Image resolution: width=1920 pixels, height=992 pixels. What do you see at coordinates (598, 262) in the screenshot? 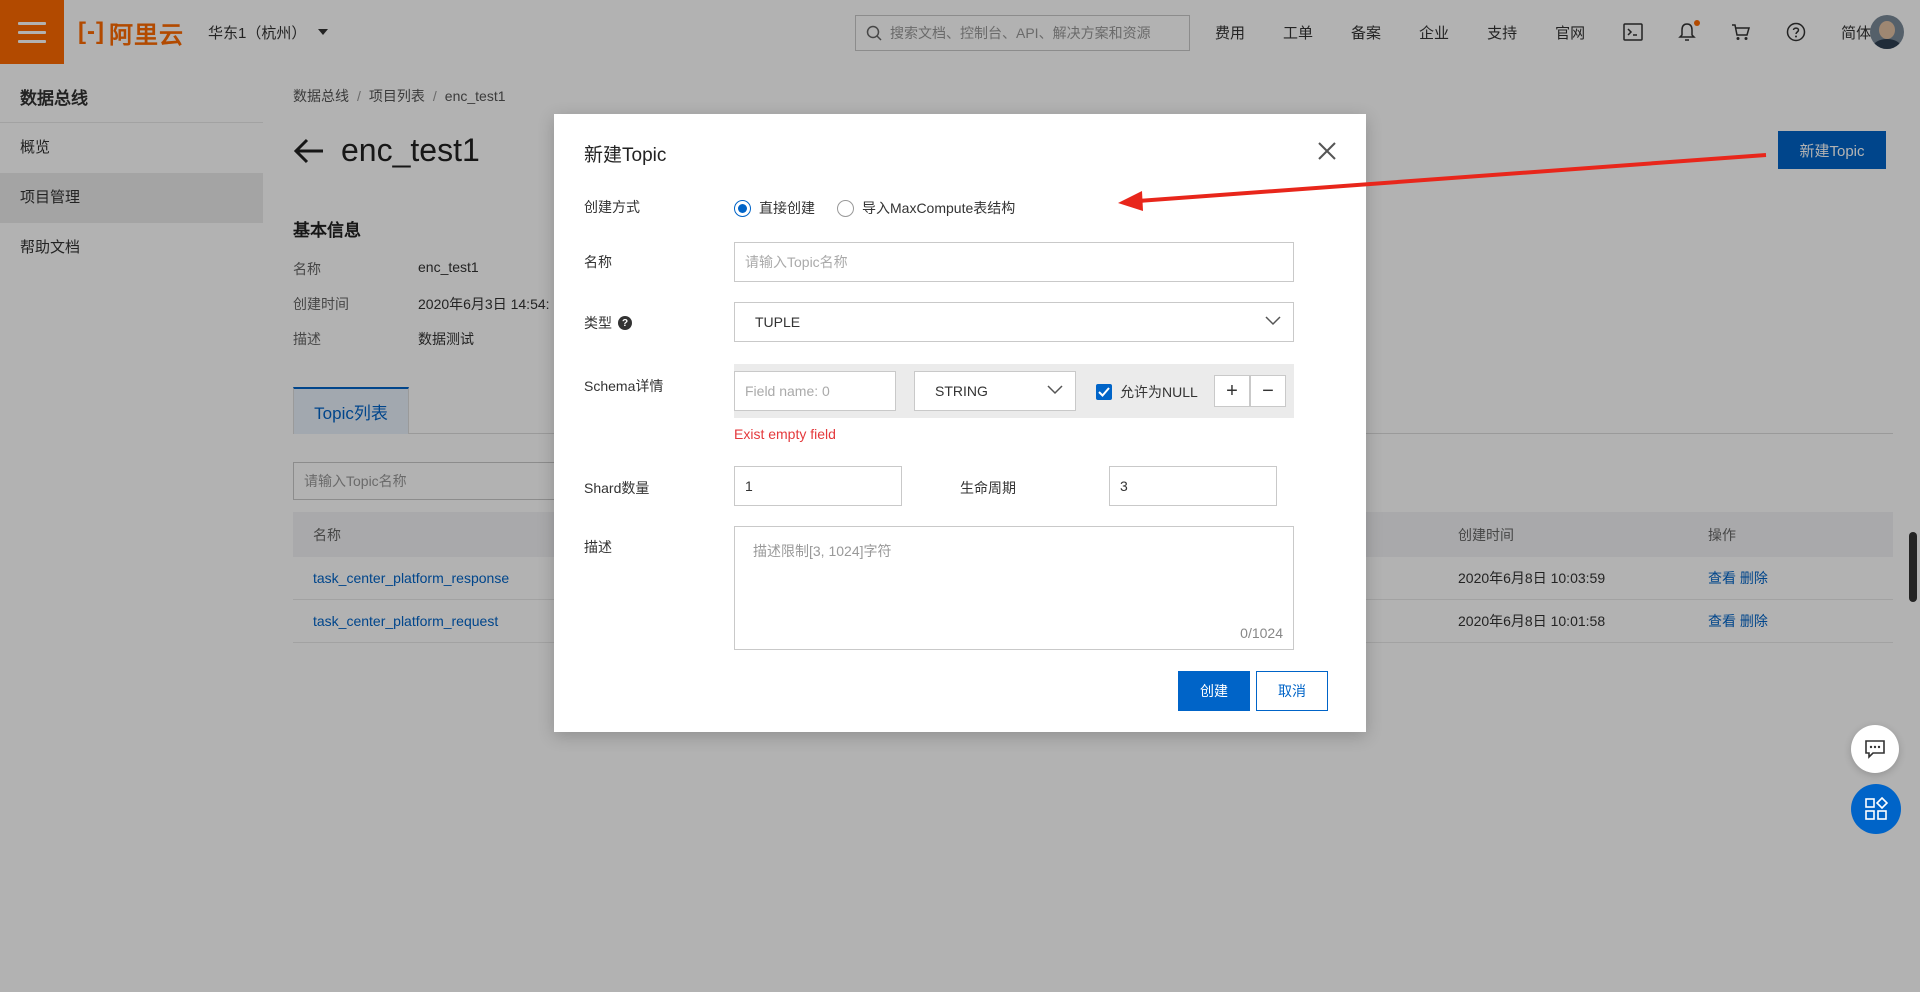
I see `name-label: 名称` at bounding box center [598, 262].